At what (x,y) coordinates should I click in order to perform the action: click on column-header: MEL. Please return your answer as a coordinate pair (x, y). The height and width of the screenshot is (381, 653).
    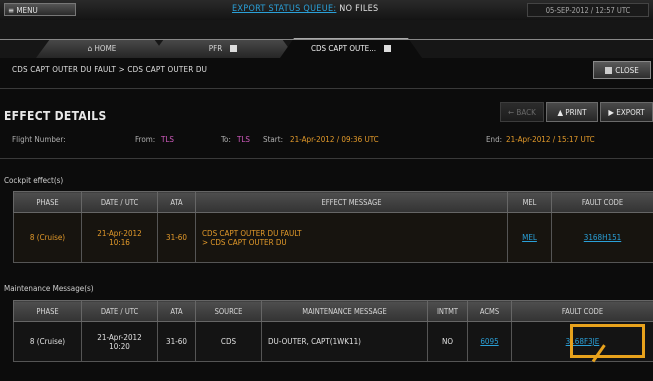
    Looking at the image, I should click on (529, 202).